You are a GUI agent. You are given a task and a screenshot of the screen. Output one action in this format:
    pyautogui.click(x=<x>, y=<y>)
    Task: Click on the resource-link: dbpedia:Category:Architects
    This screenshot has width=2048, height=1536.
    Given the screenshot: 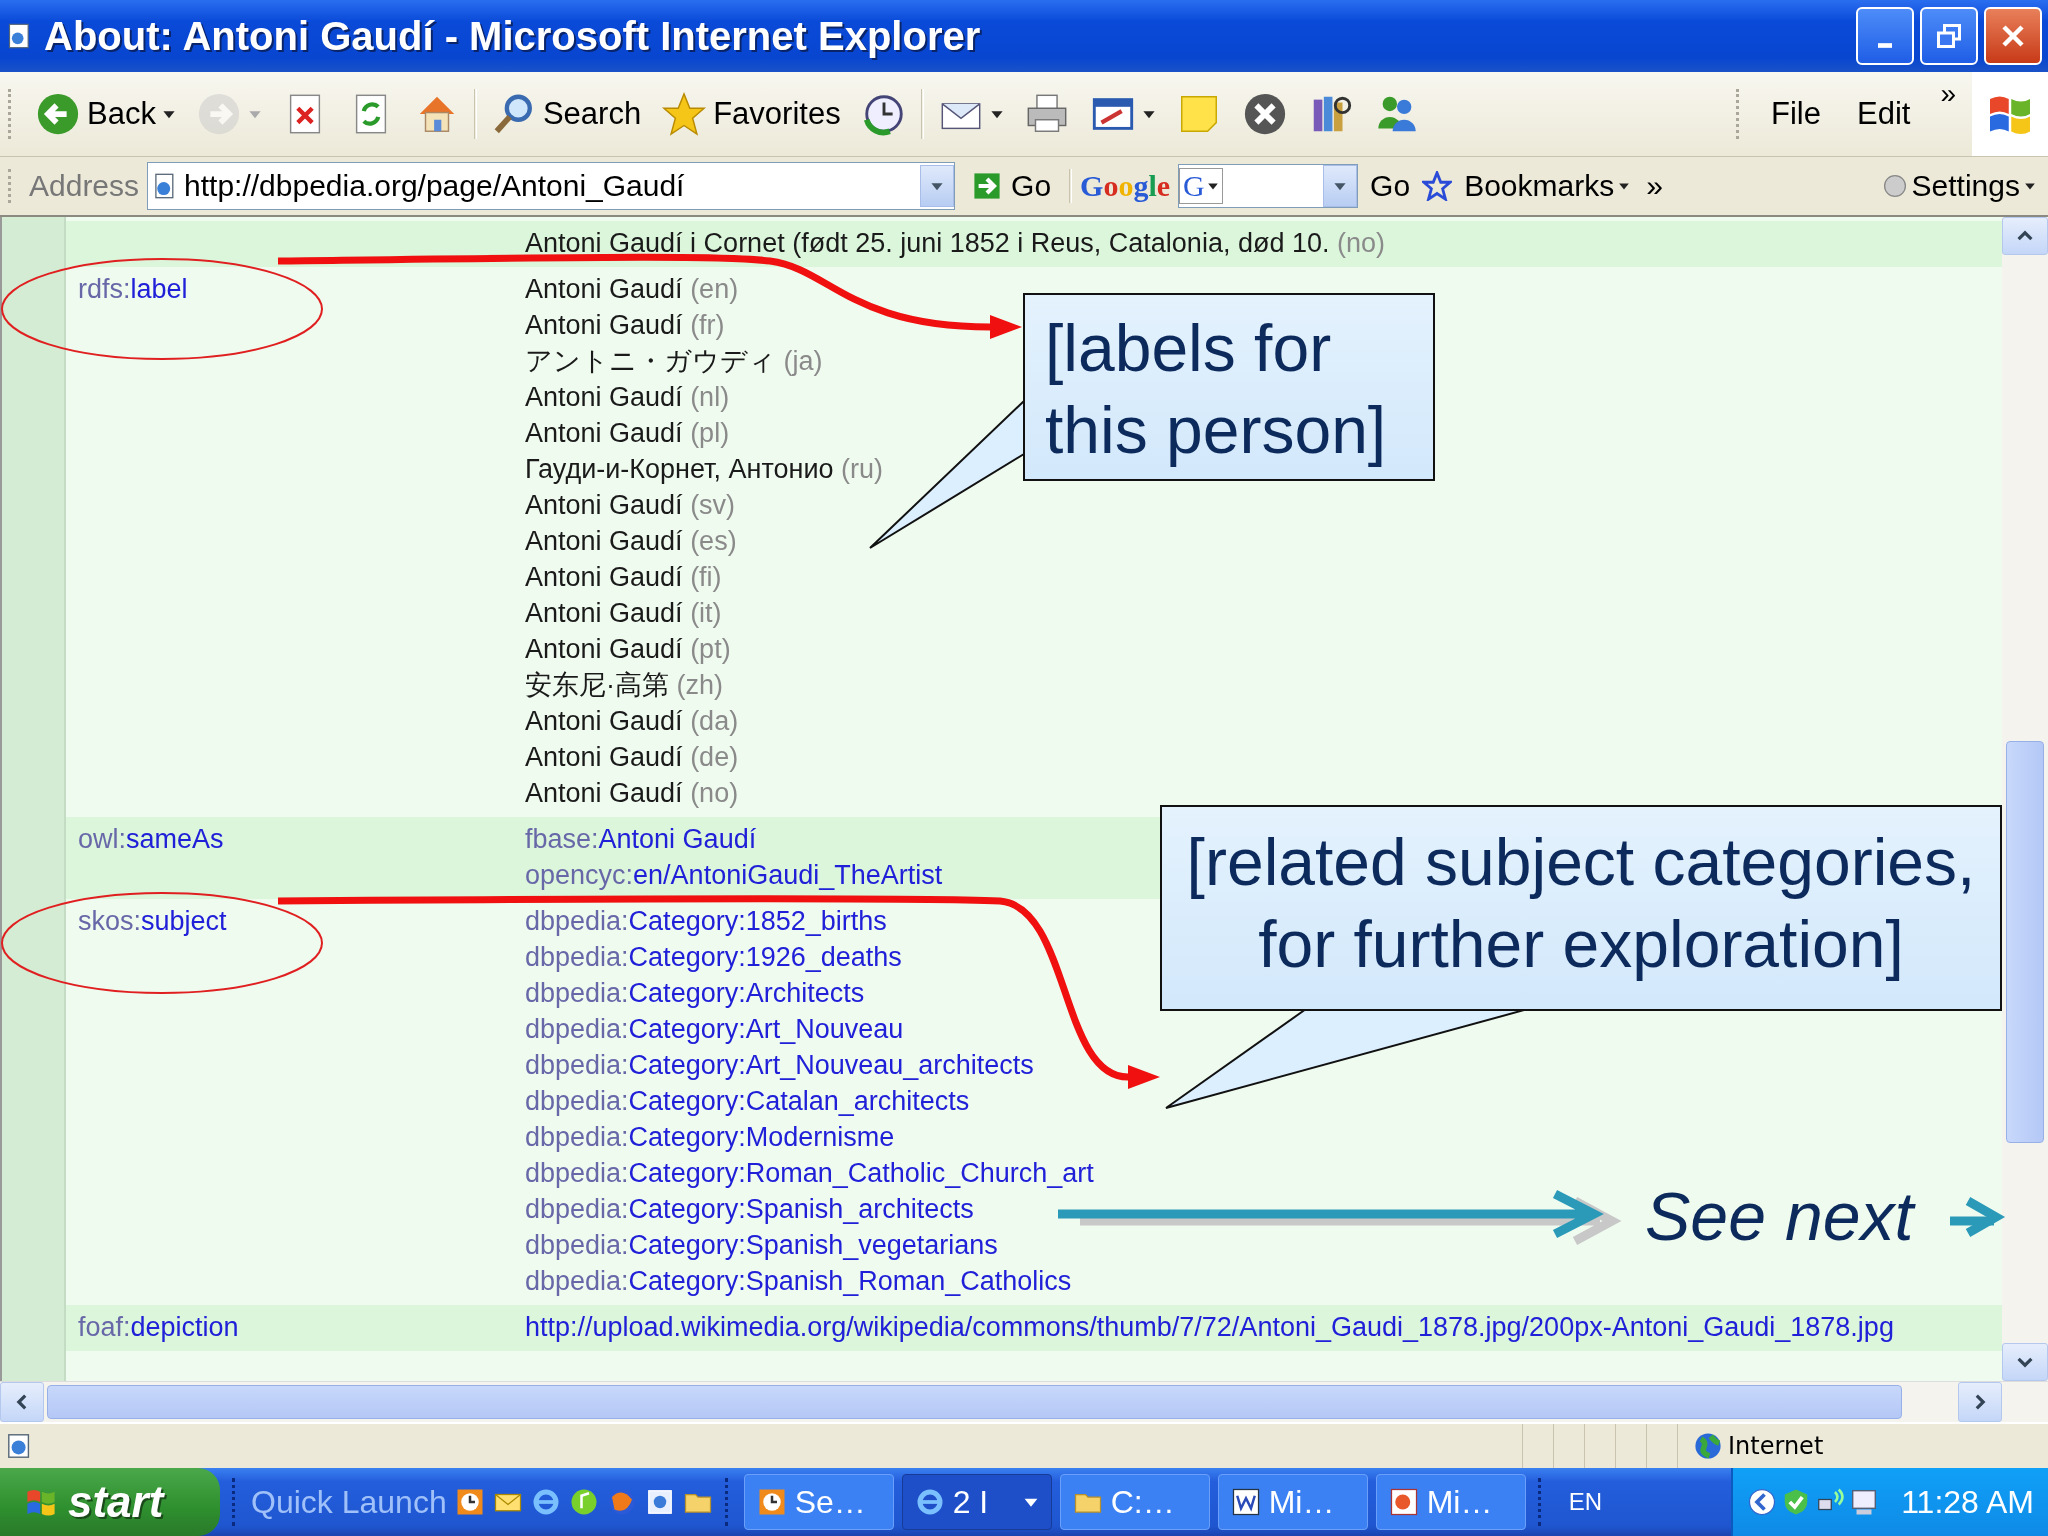 What is the action you would take?
    pyautogui.click(x=695, y=993)
    